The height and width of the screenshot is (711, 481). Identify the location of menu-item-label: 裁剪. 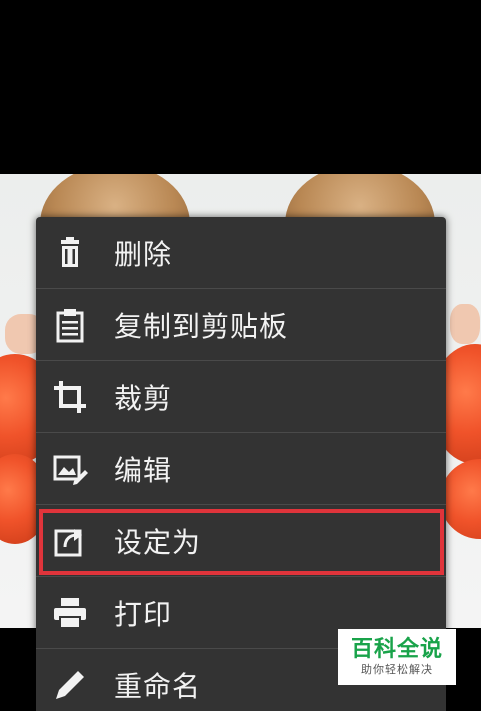
(143, 398).